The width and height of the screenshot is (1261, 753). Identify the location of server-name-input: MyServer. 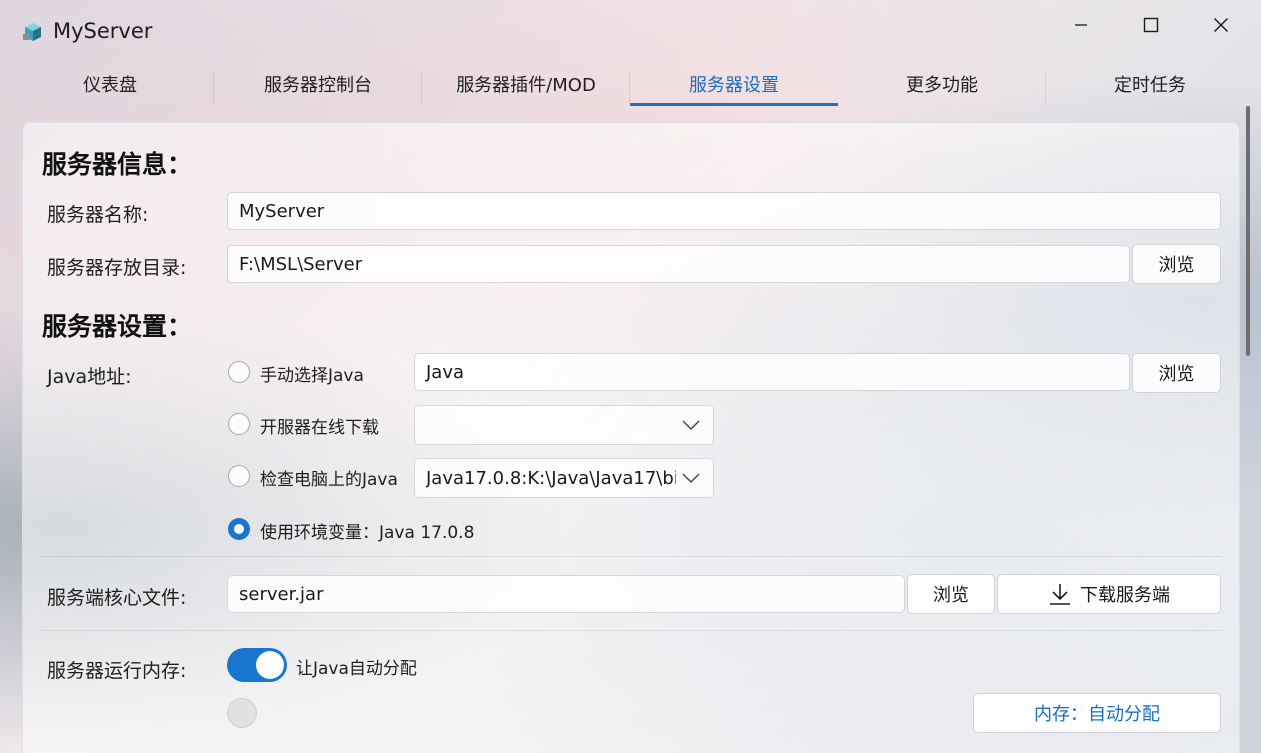
(724, 211).